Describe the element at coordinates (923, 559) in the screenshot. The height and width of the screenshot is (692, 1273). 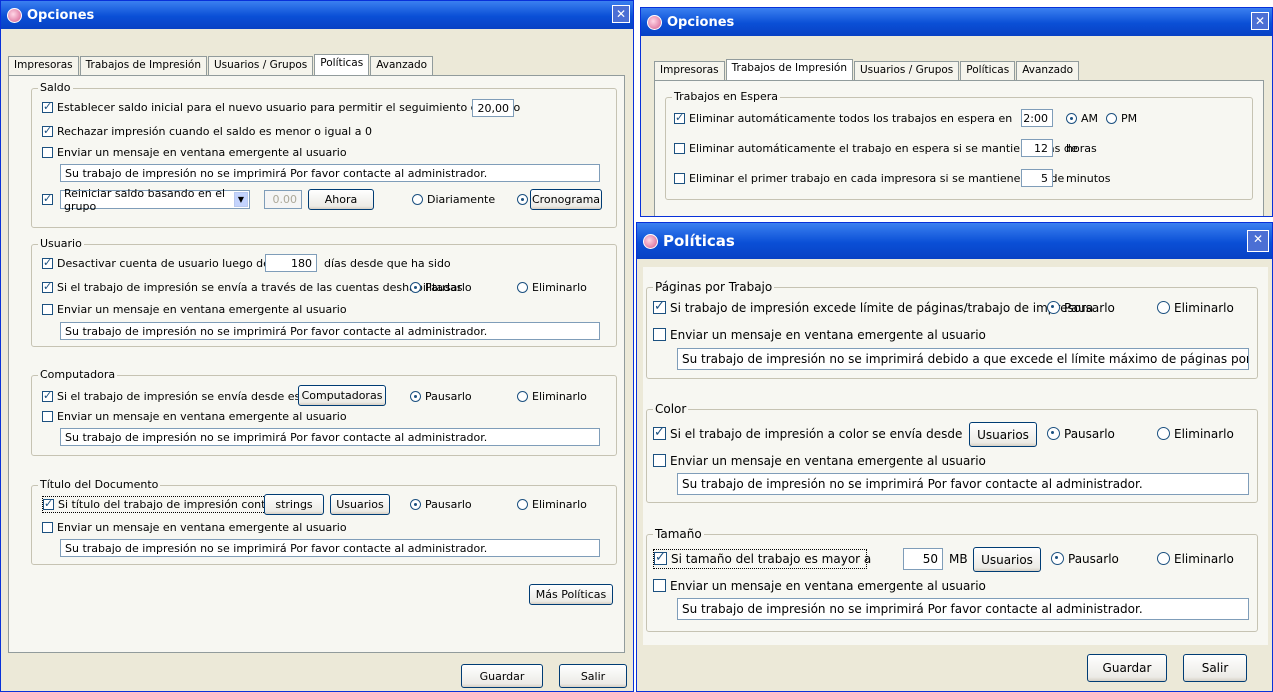
I see `tamano-input: 50` at that location.